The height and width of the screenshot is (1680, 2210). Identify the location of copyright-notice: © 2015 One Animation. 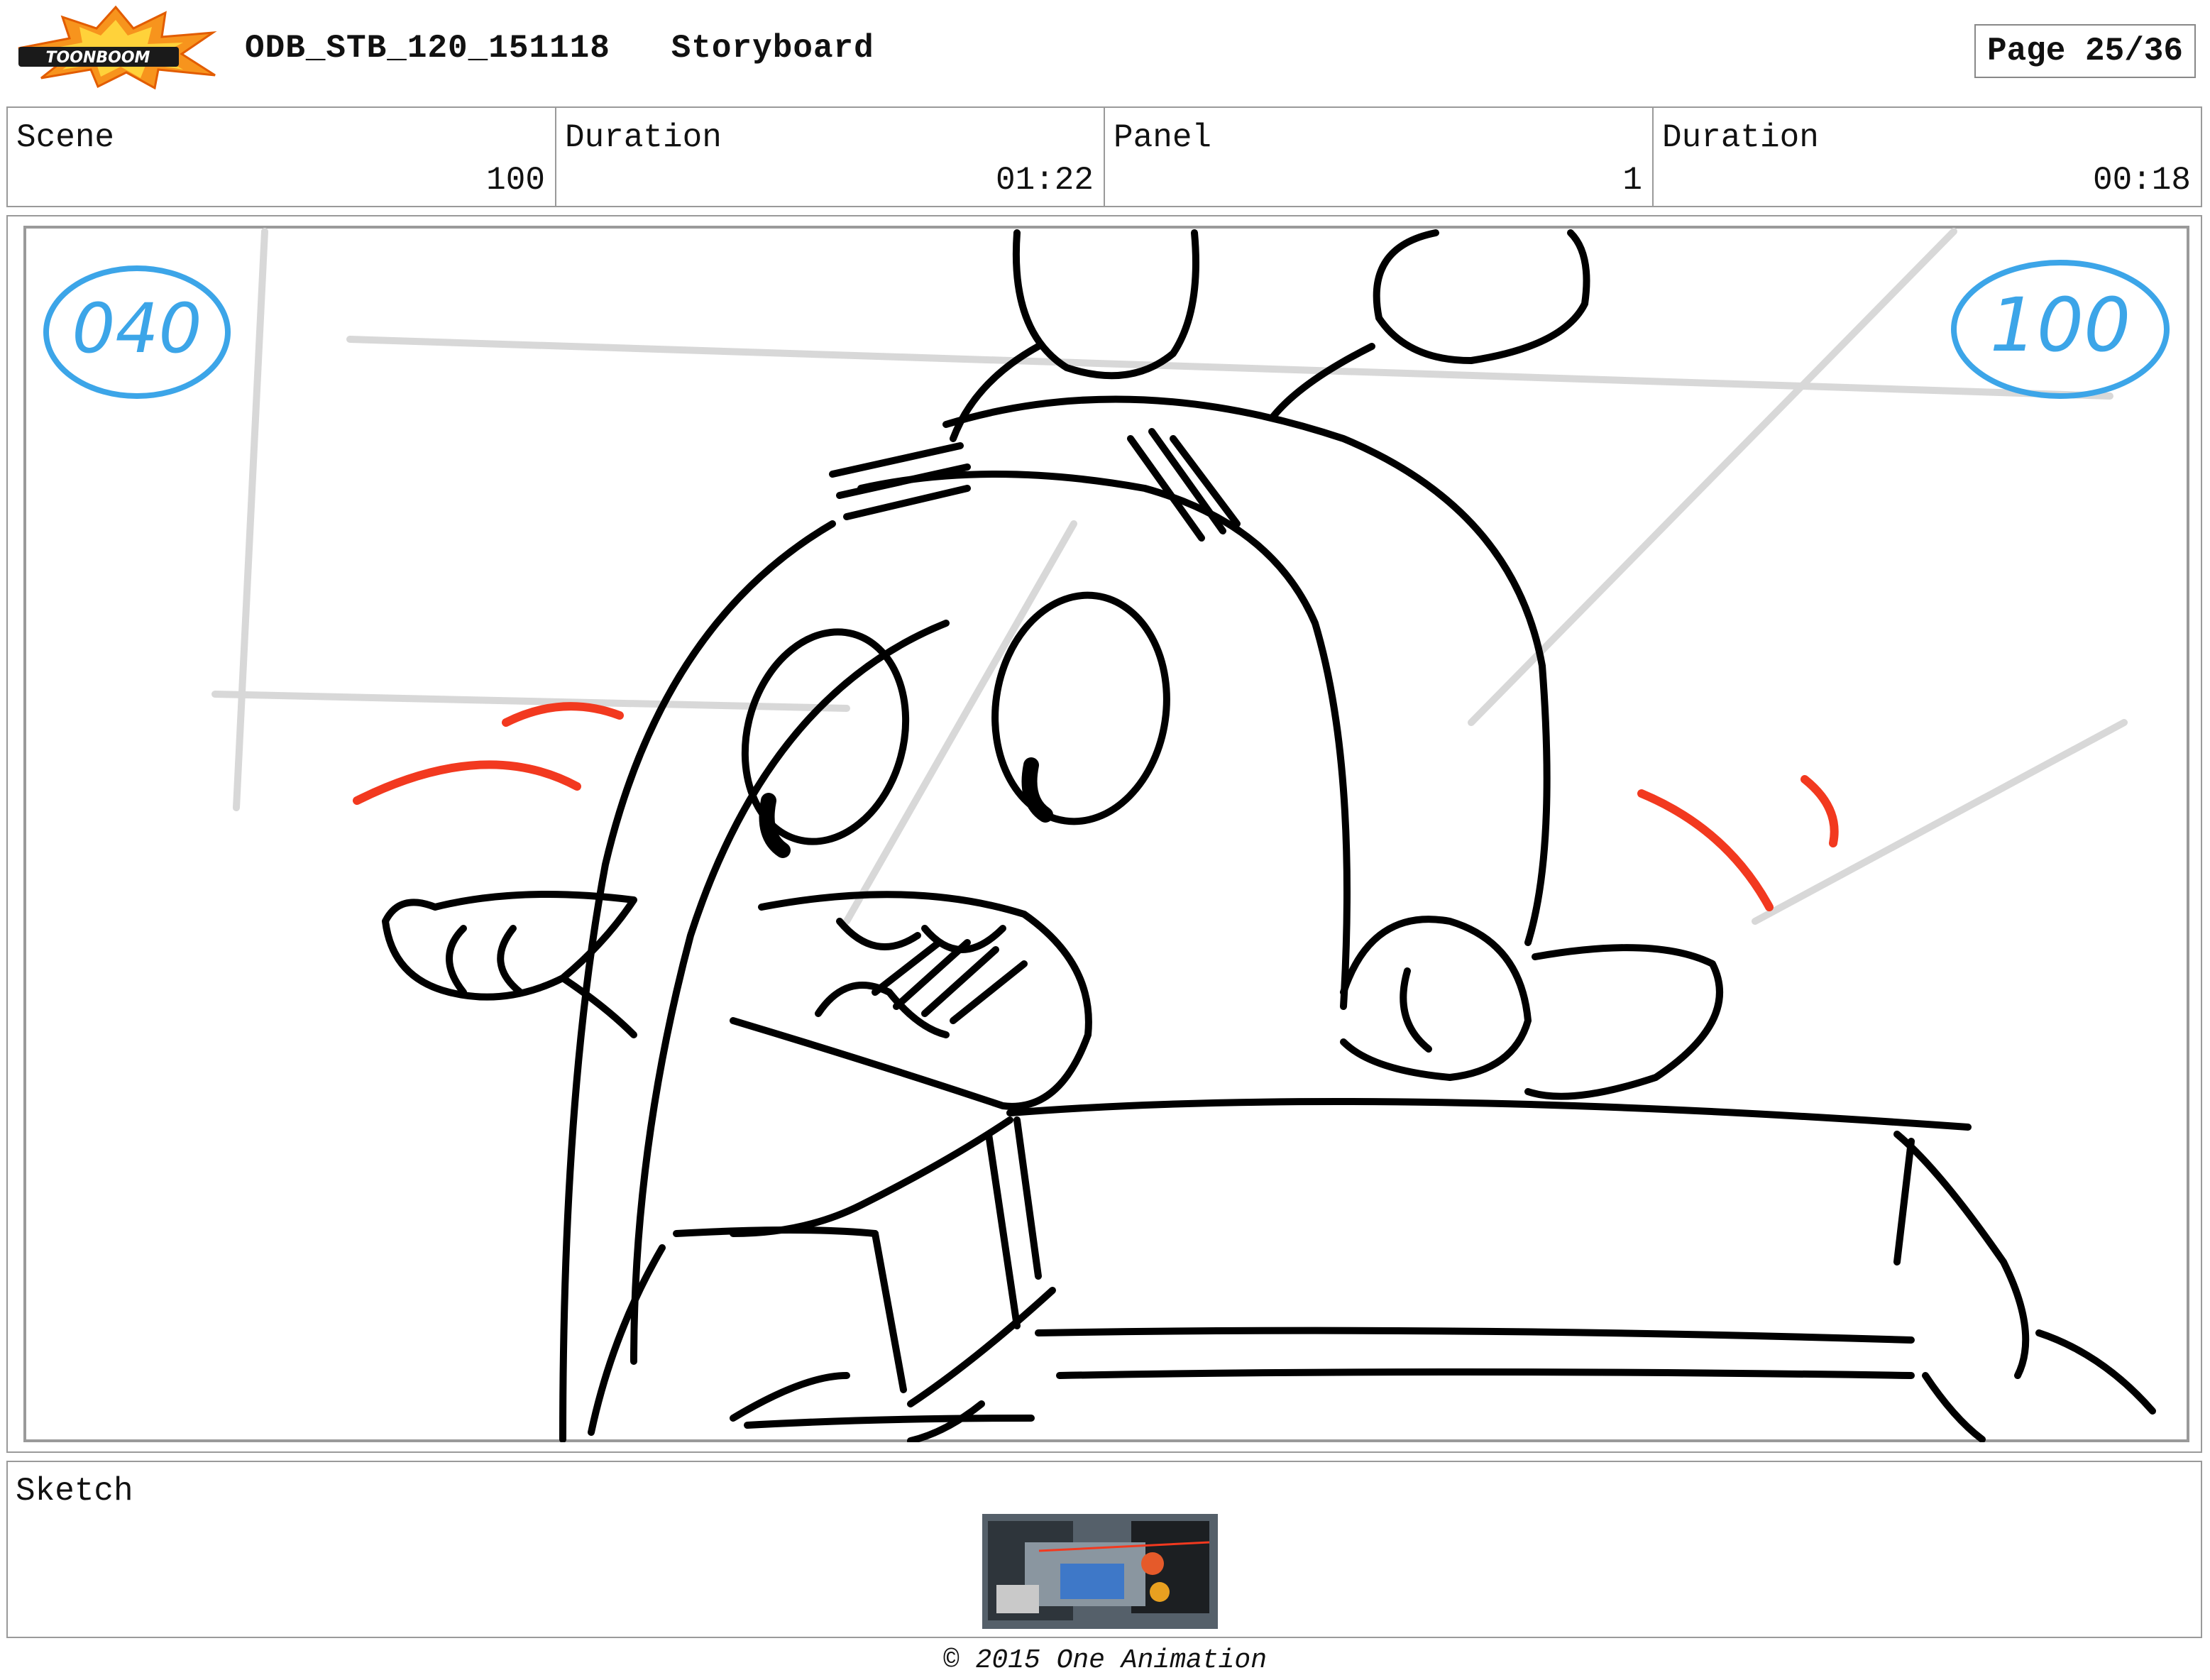
(1105, 1661).